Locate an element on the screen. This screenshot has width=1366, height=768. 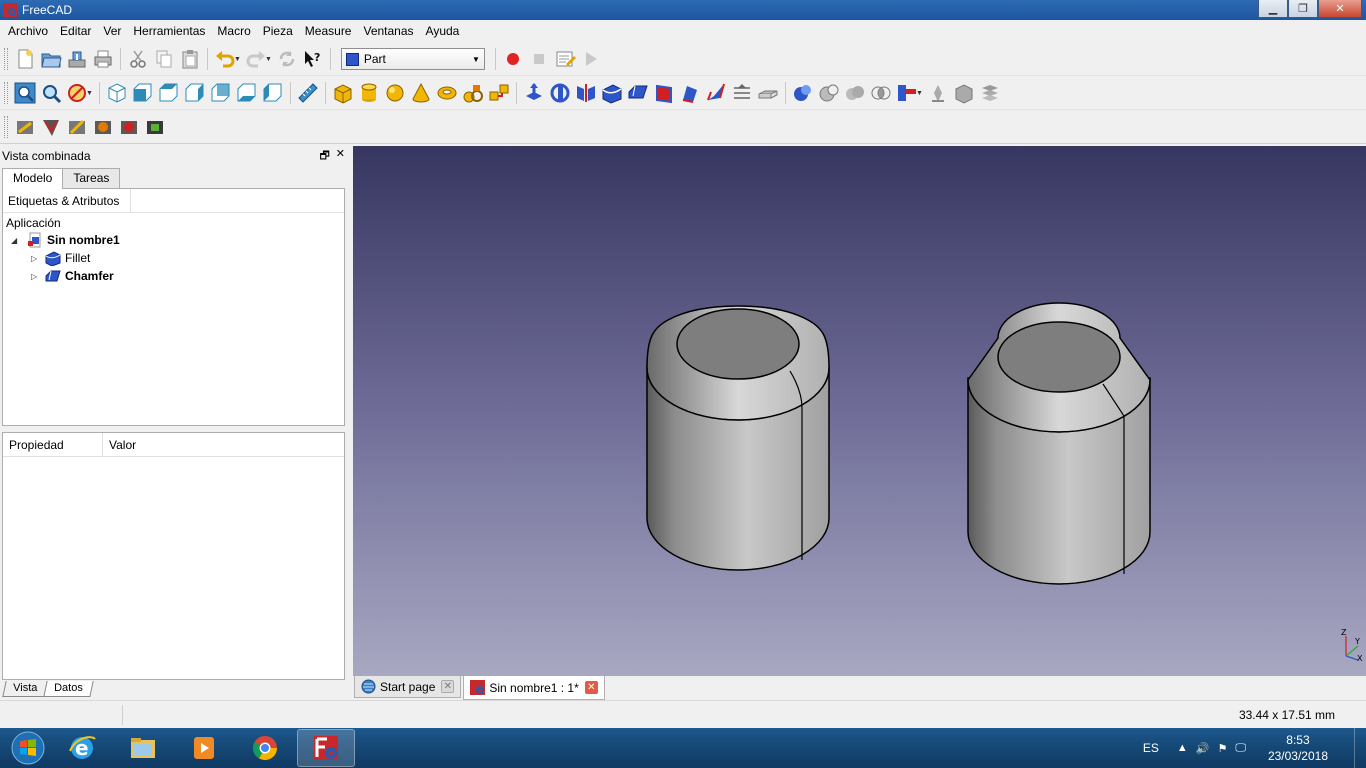
close-panel-icon: ✕ is located at coordinates (340, 156).